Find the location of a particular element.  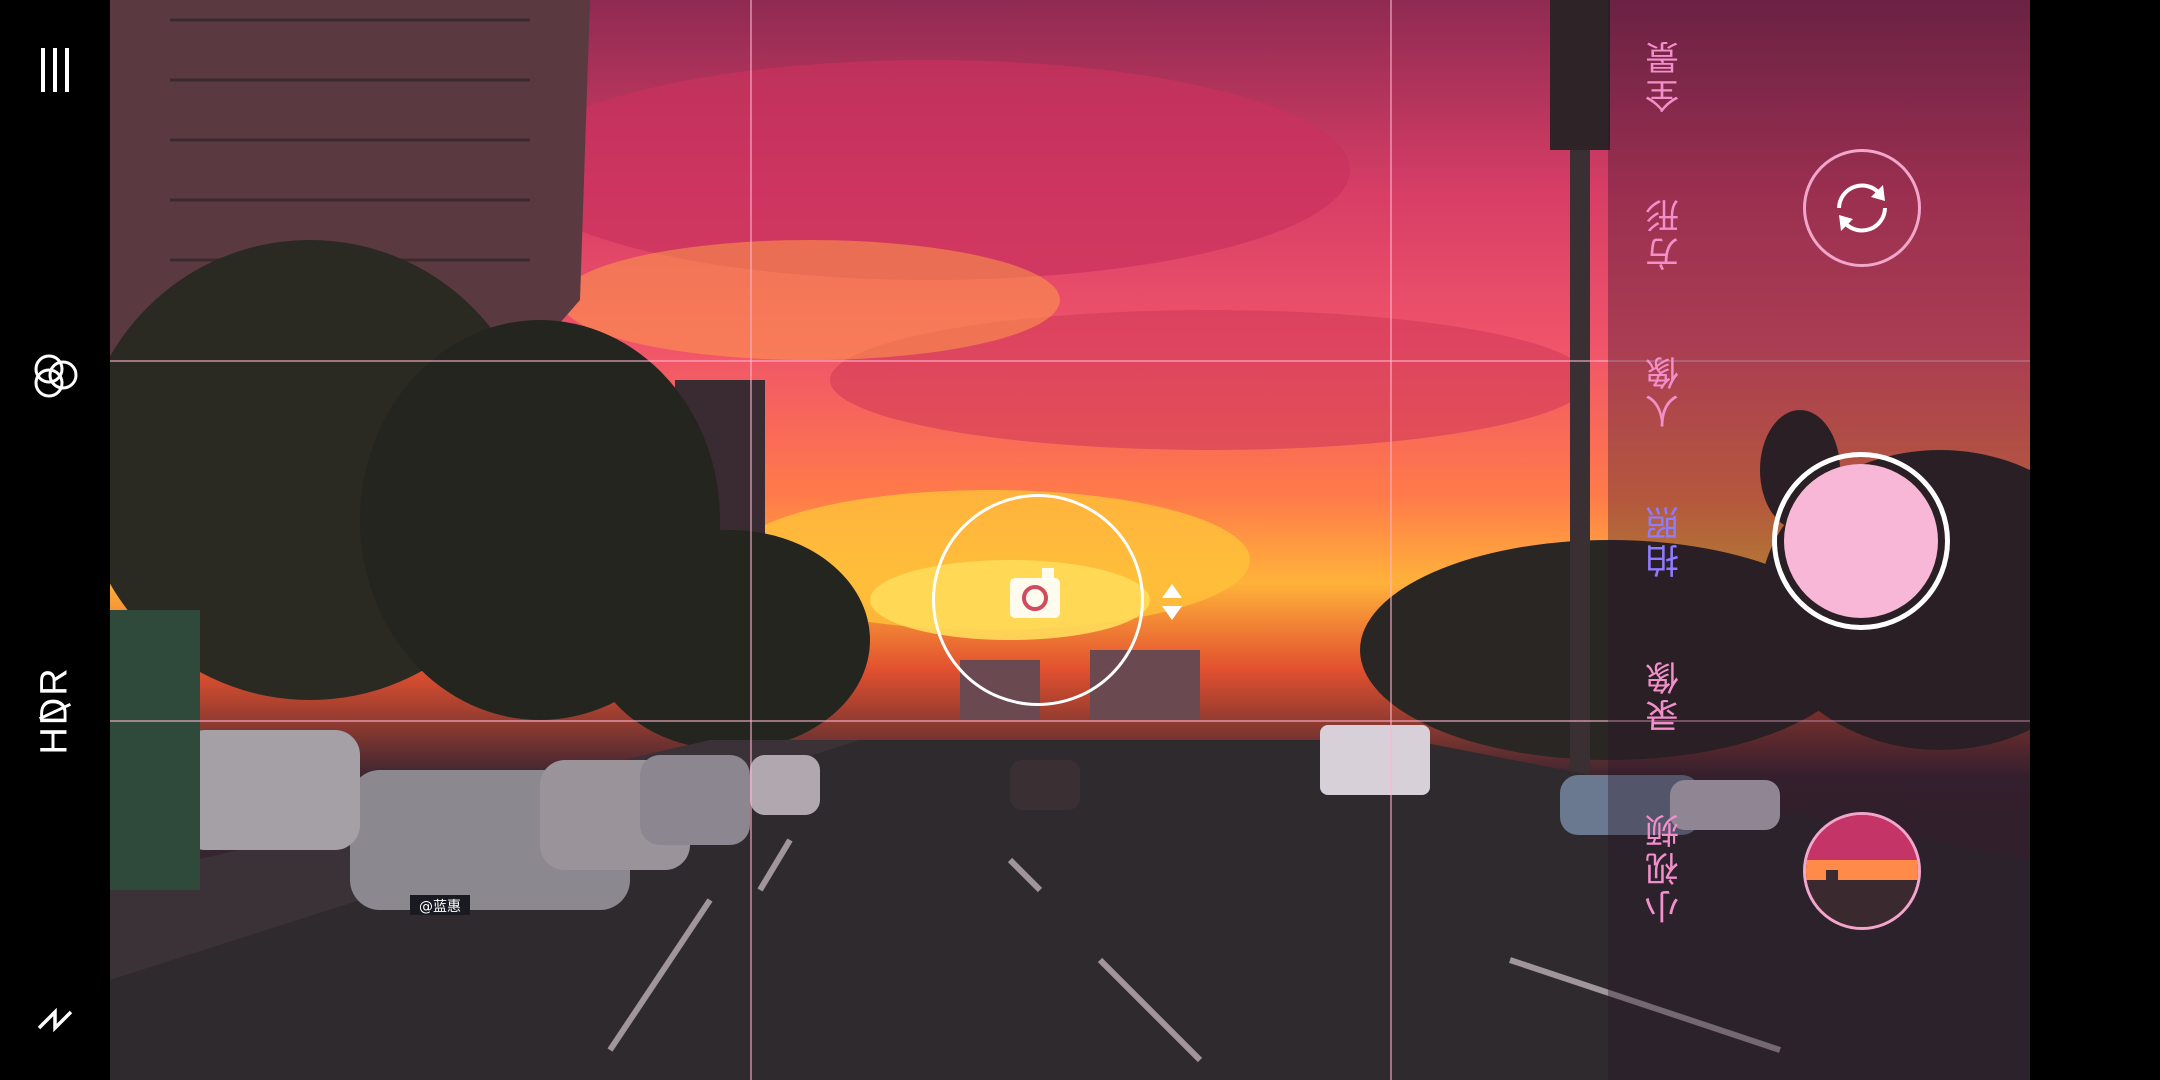

mode-panorama: 全景 is located at coordinates (1665, 75).